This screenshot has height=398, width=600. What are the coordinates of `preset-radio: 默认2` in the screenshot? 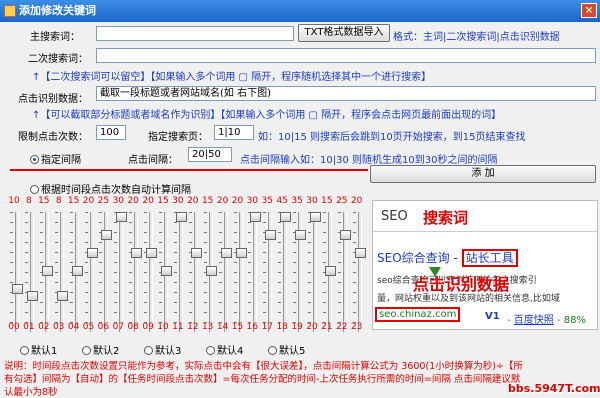 It's located at (100, 349).